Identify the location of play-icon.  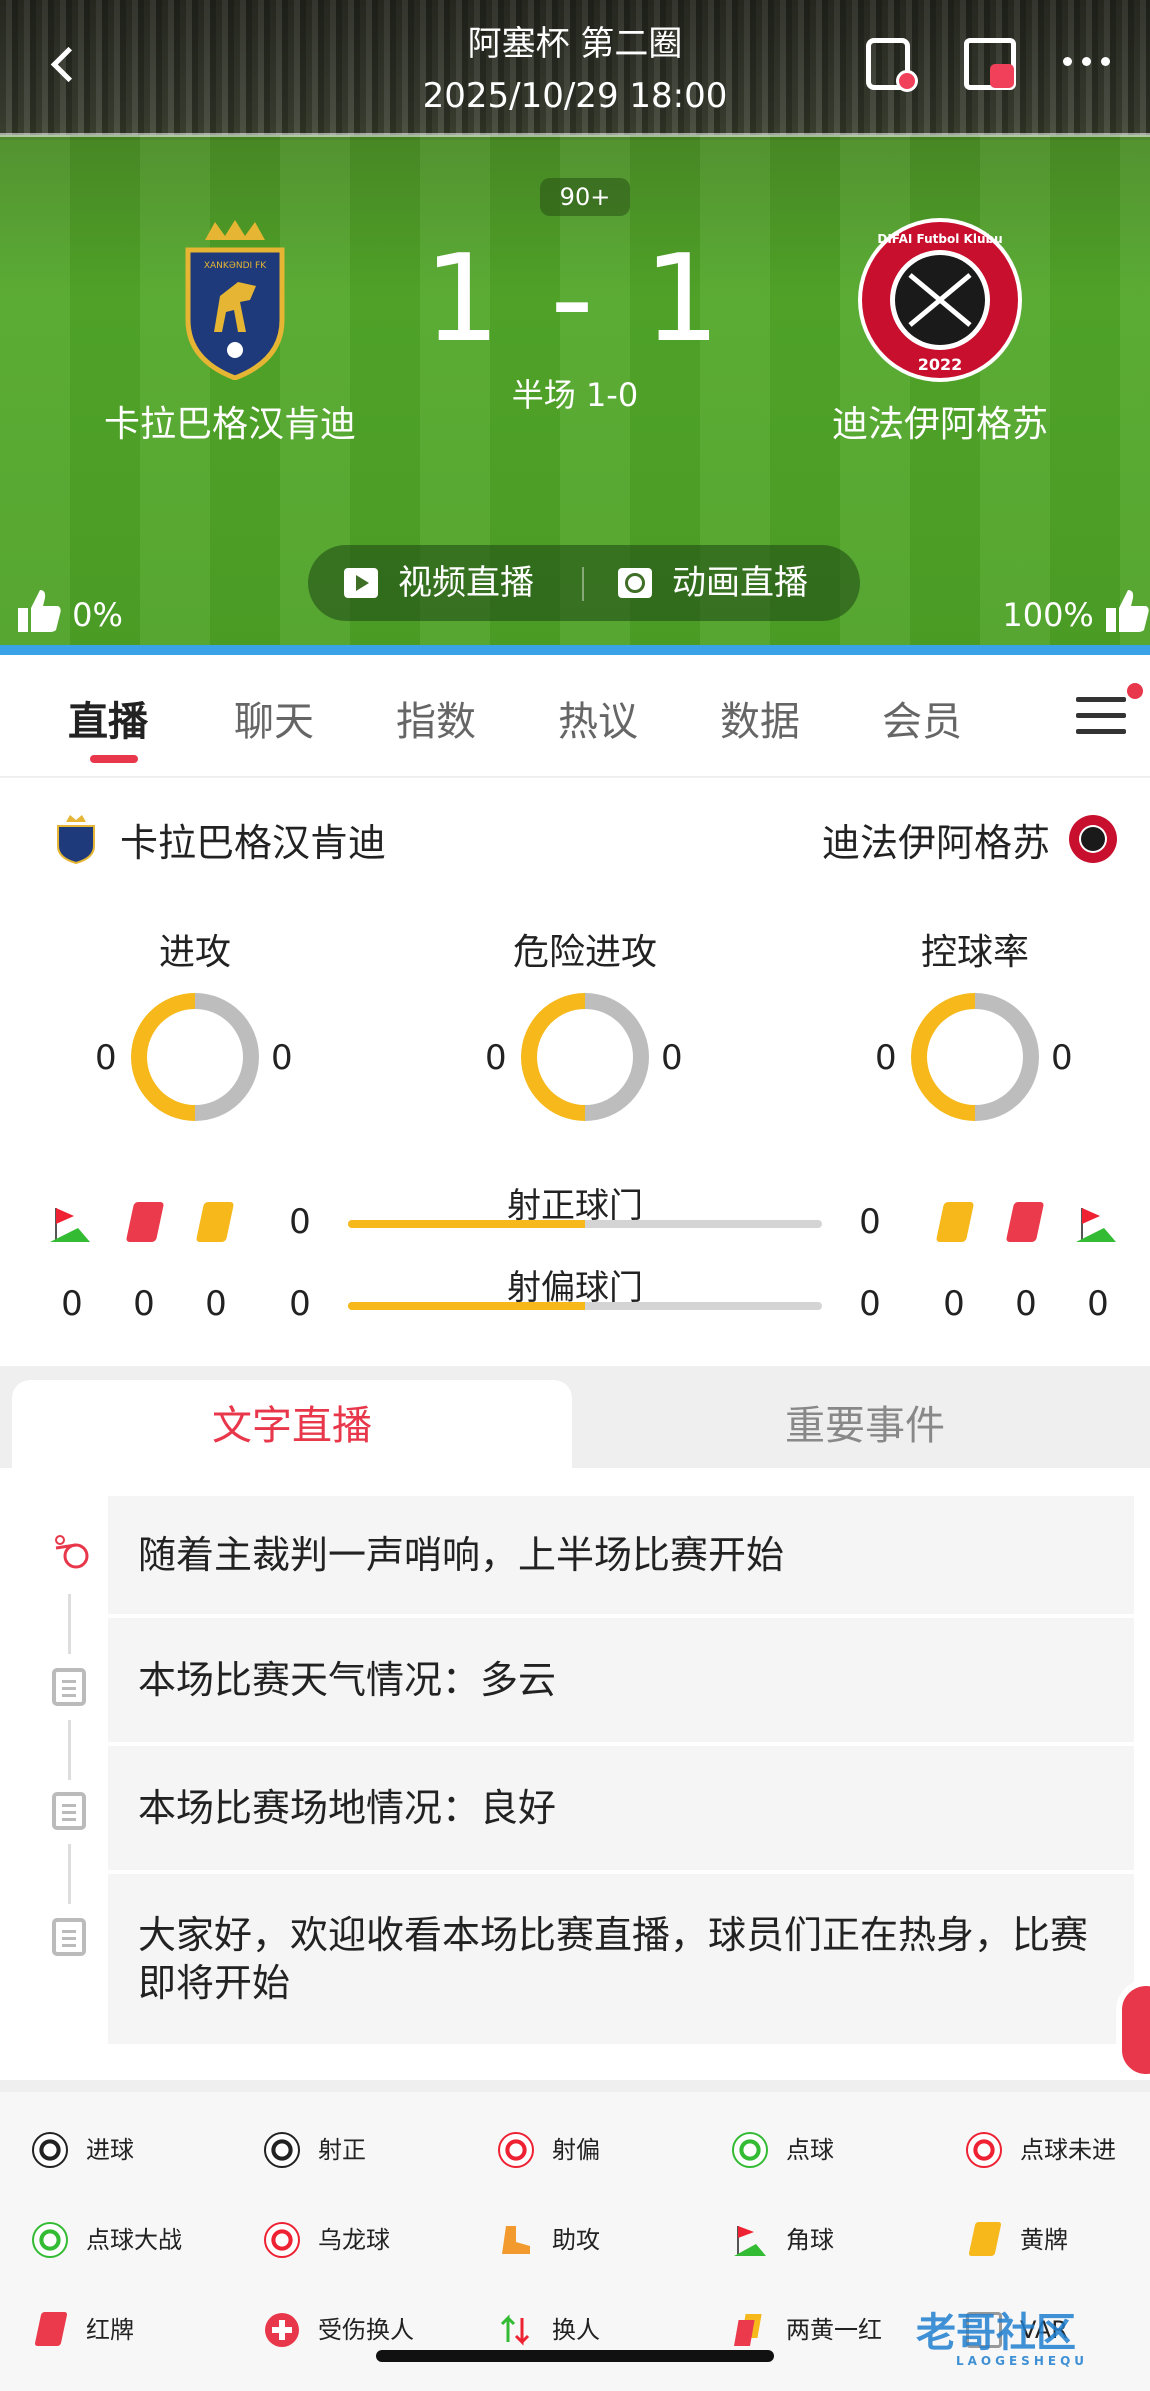
(361, 583).